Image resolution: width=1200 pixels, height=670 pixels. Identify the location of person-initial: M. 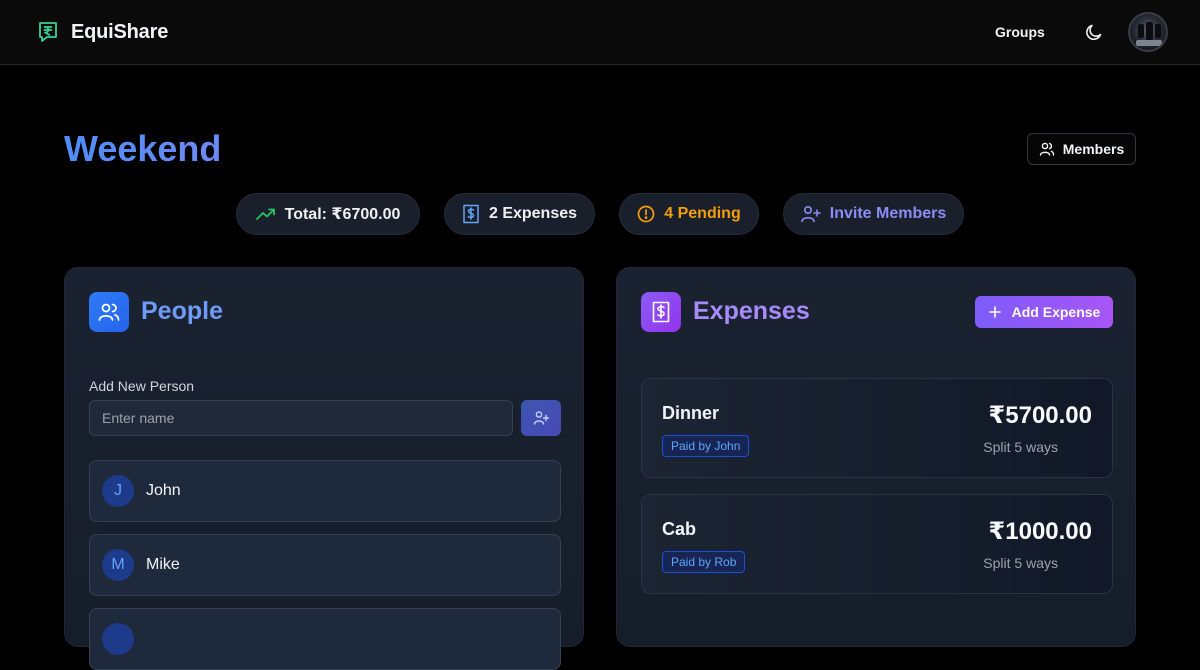
(118, 565).